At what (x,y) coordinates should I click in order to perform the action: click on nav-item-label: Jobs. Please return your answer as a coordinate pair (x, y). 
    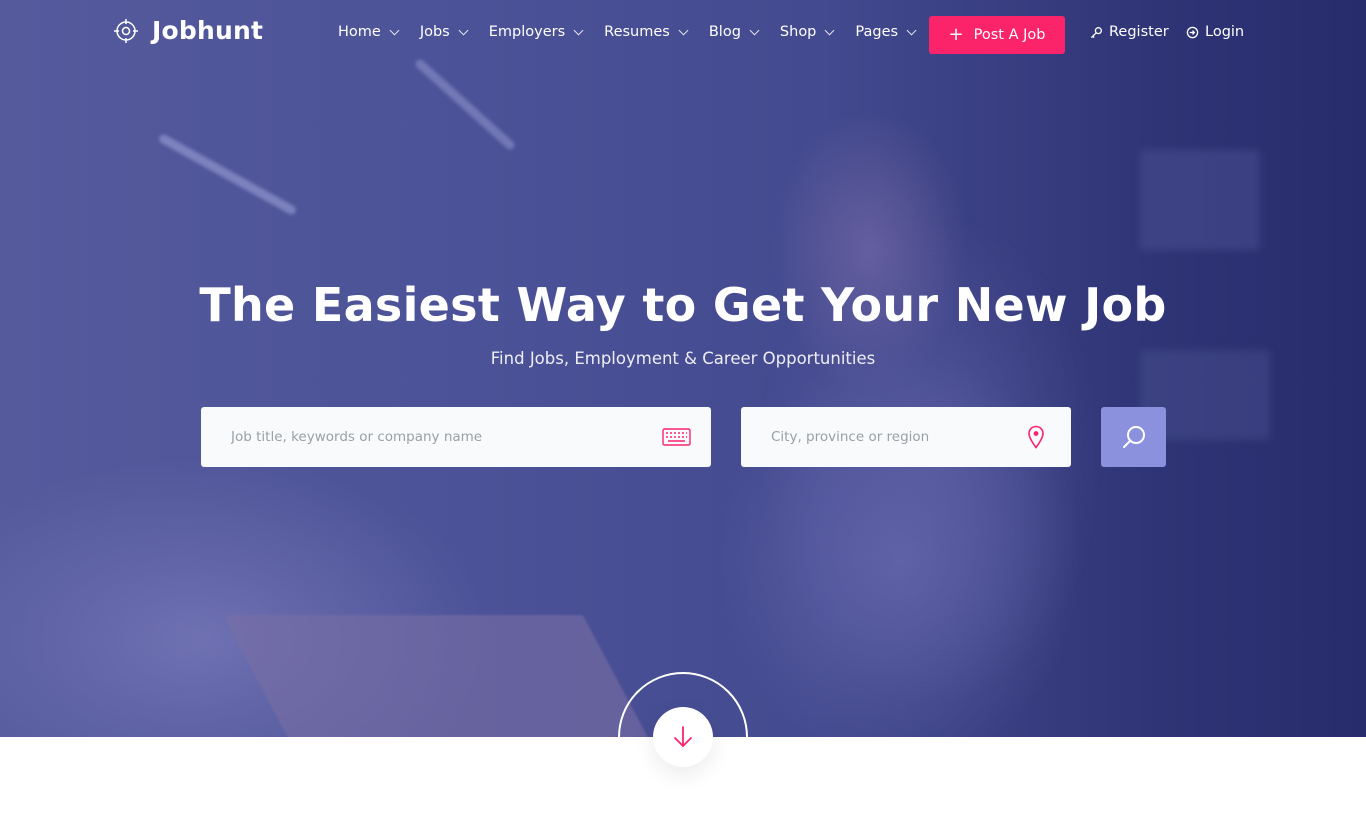
    Looking at the image, I should click on (434, 32).